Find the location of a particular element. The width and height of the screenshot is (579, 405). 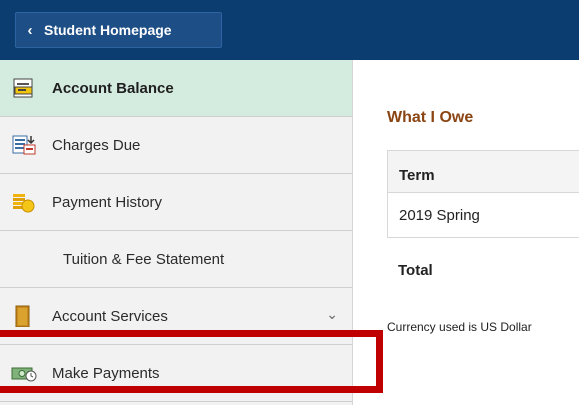

highlight-box is located at coordinates (191, 361).